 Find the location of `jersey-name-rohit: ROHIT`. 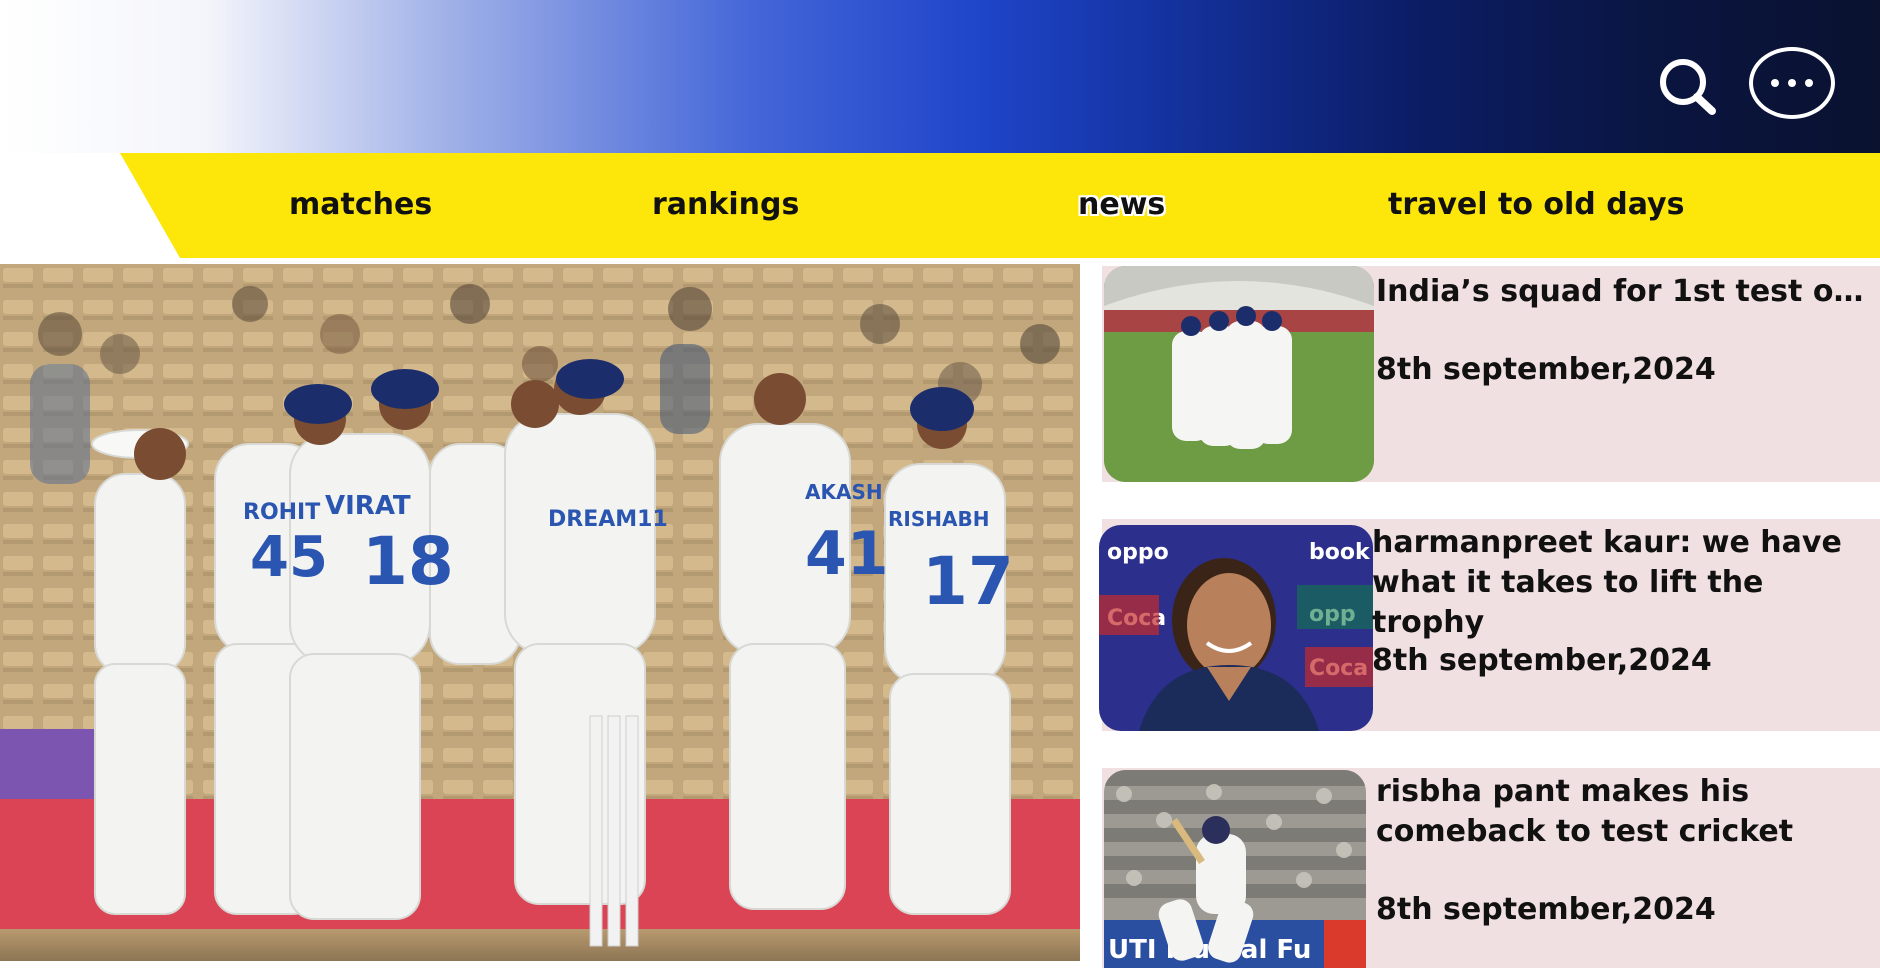

jersey-name-rohit: ROHIT is located at coordinates (281, 512).